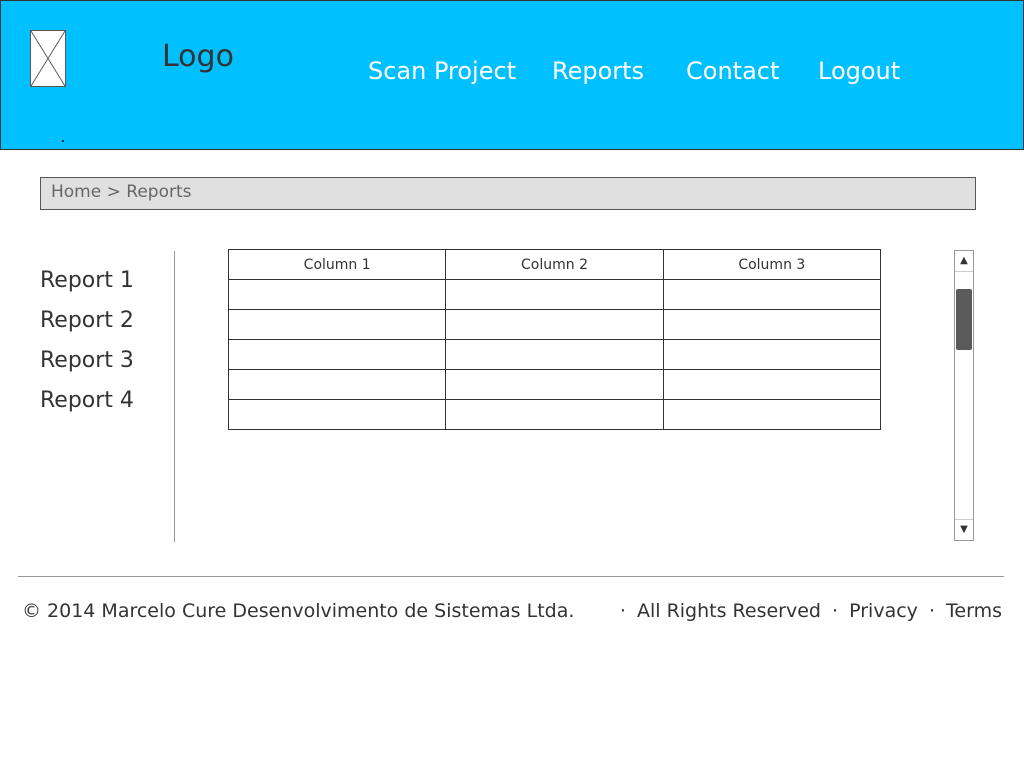  Describe the element at coordinates (337, 264) in the screenshot. I see `column-header: Column 1` at that location.